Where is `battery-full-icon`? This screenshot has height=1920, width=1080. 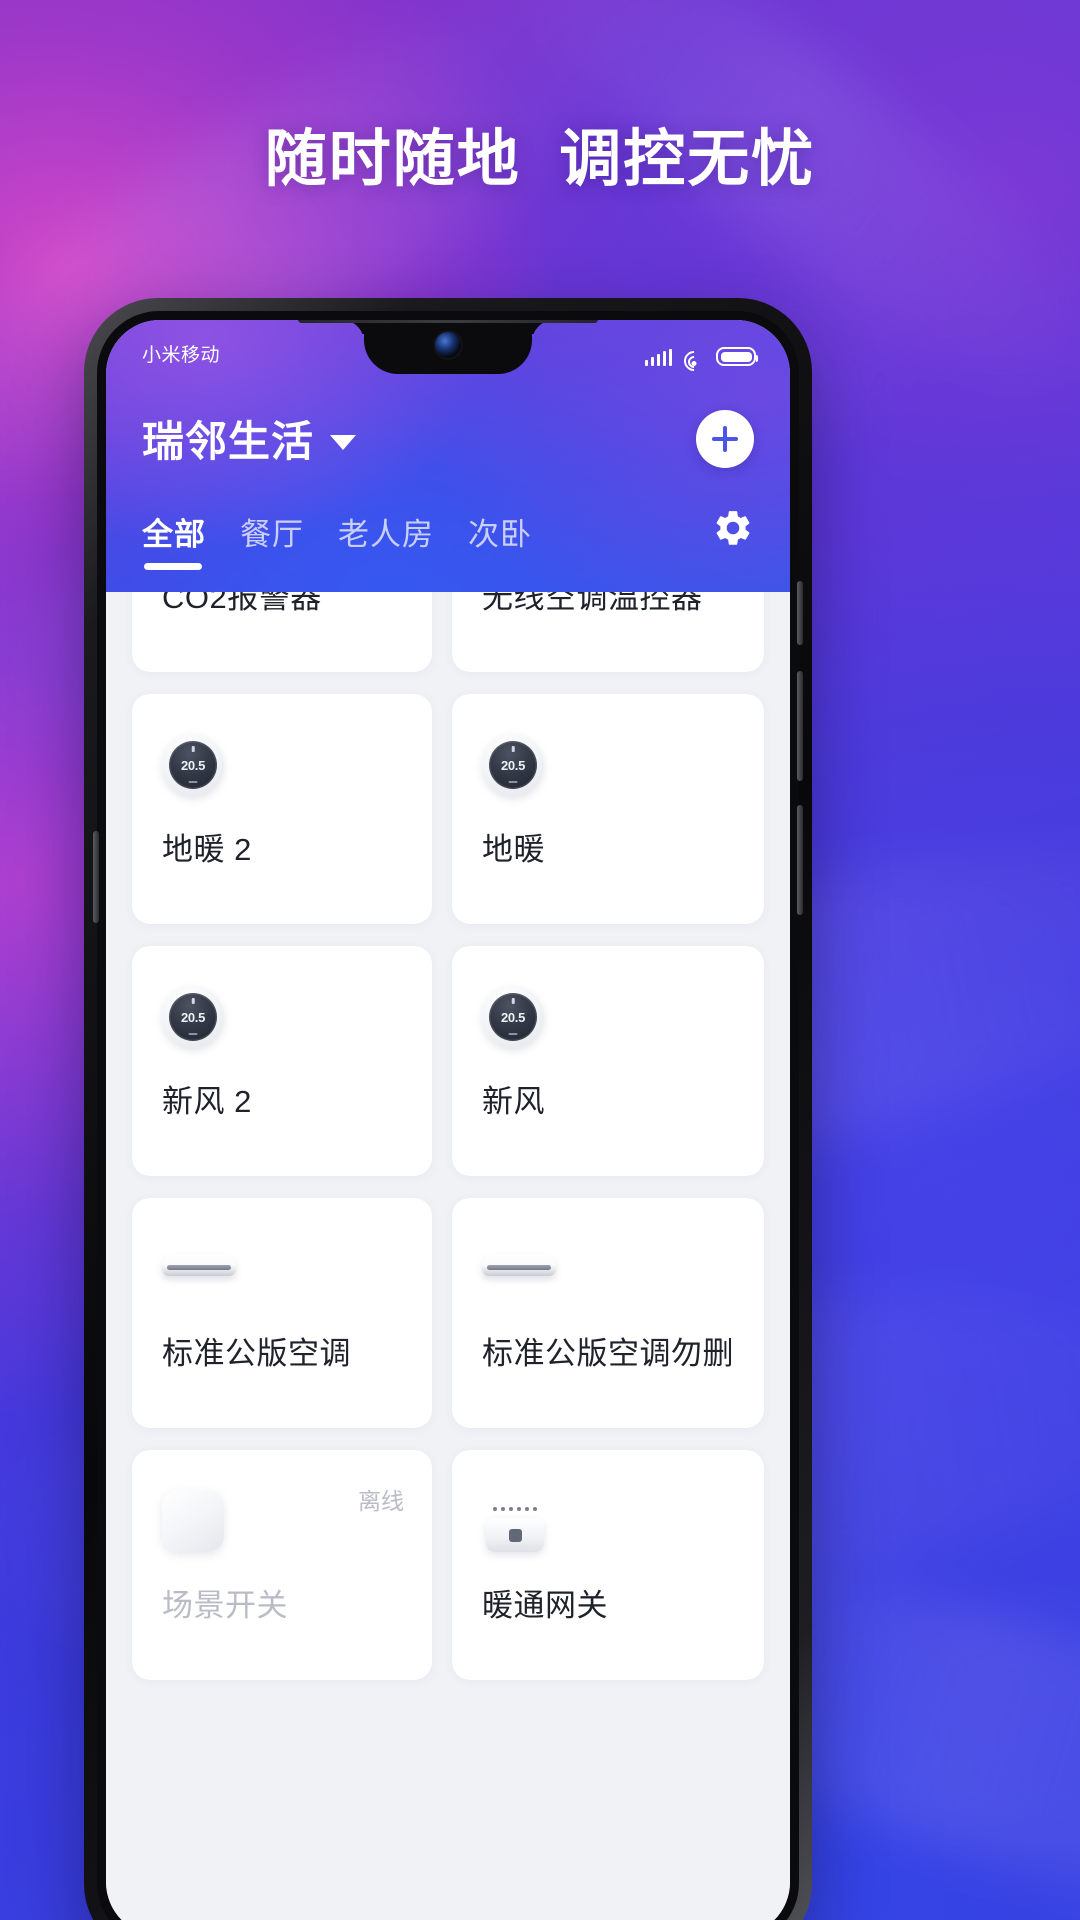
battery-full-icon is located at coordinates (737, 356).